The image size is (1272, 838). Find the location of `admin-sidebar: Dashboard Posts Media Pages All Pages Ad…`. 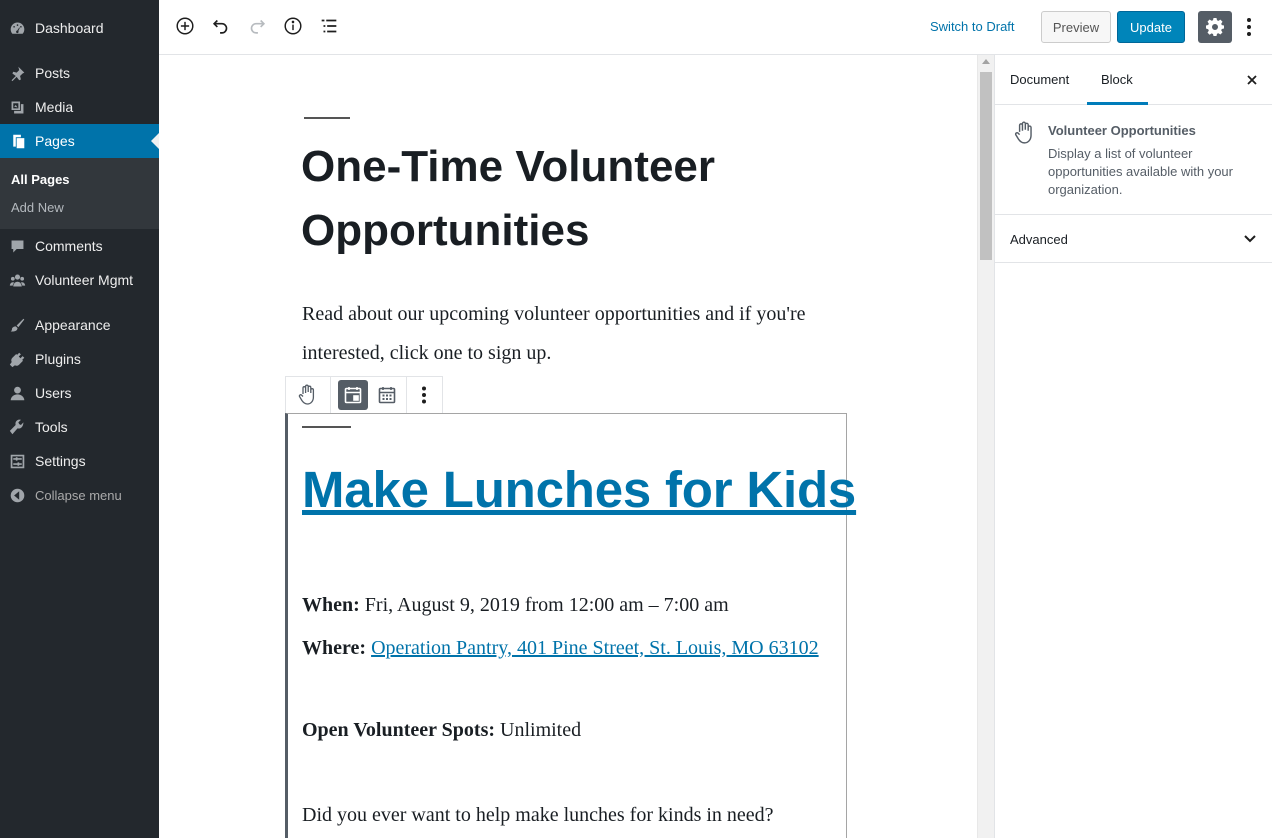

admin-sidebar: Dashboard Posts Media Pages All Pages Ad… is located at coordinates (79, 419).